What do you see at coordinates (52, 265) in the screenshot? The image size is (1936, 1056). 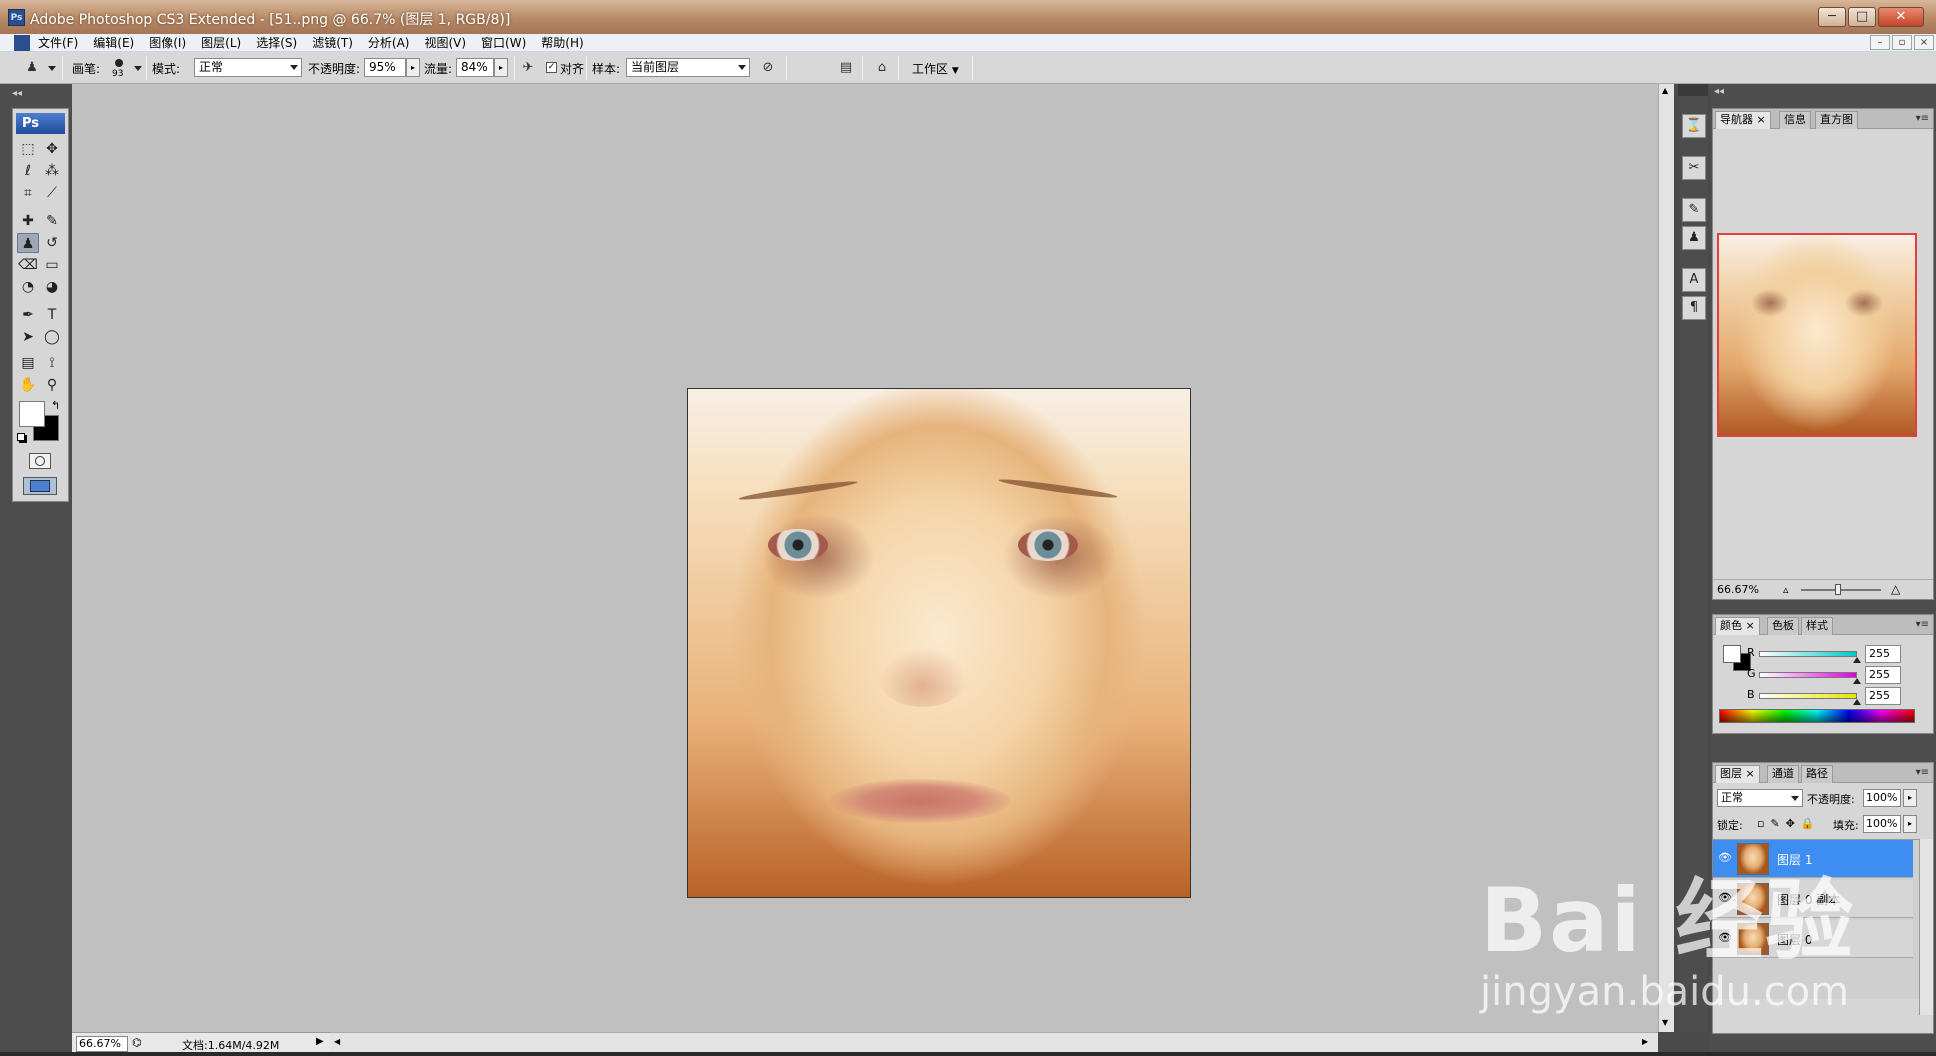 I see `gradient-tool-icon: ▭` at bounding box center [52, 265].